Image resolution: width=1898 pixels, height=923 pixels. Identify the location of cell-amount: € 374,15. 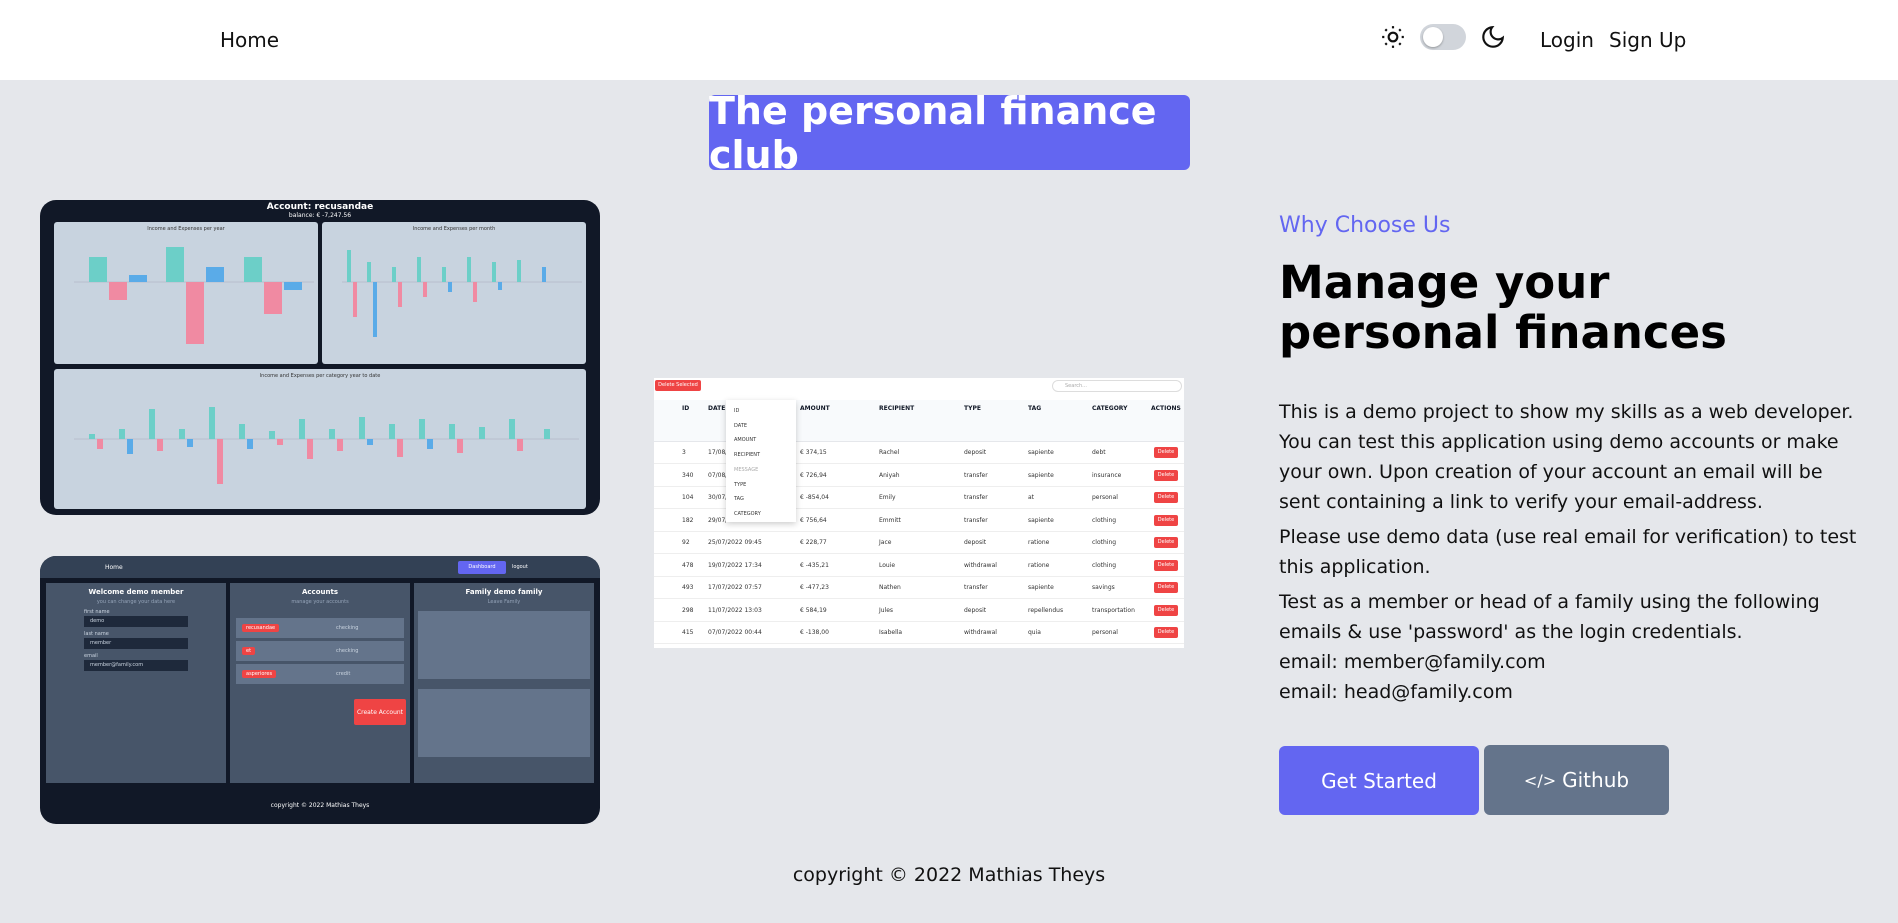
(813, 452).